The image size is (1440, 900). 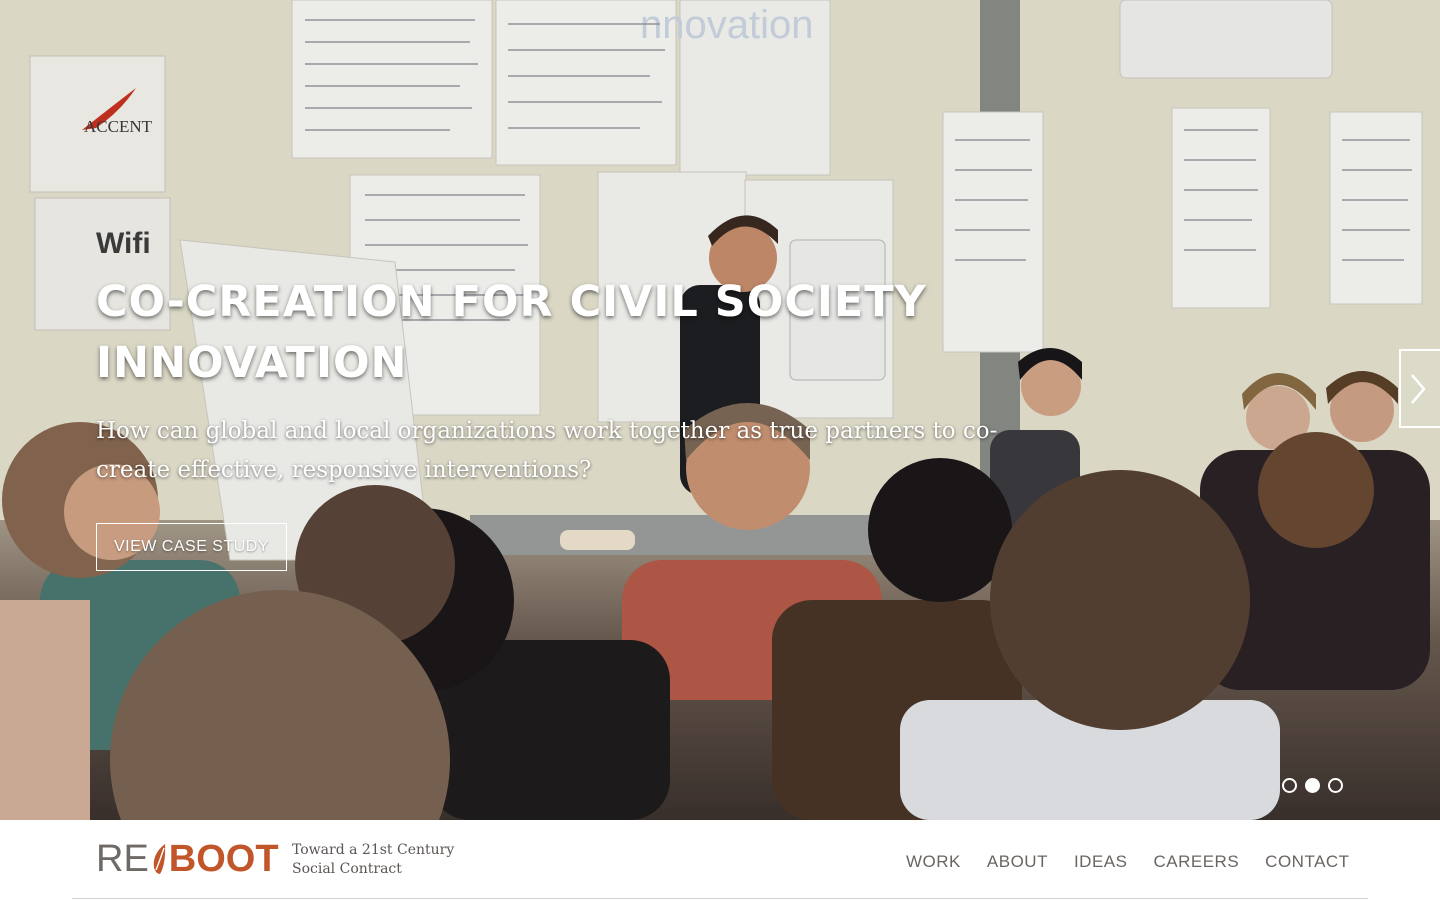 What do you see at coordinates (1101, 862) in the screenshot?
I see `nav-item-ideas: IDEAS` at bounding box center [1101, 862].